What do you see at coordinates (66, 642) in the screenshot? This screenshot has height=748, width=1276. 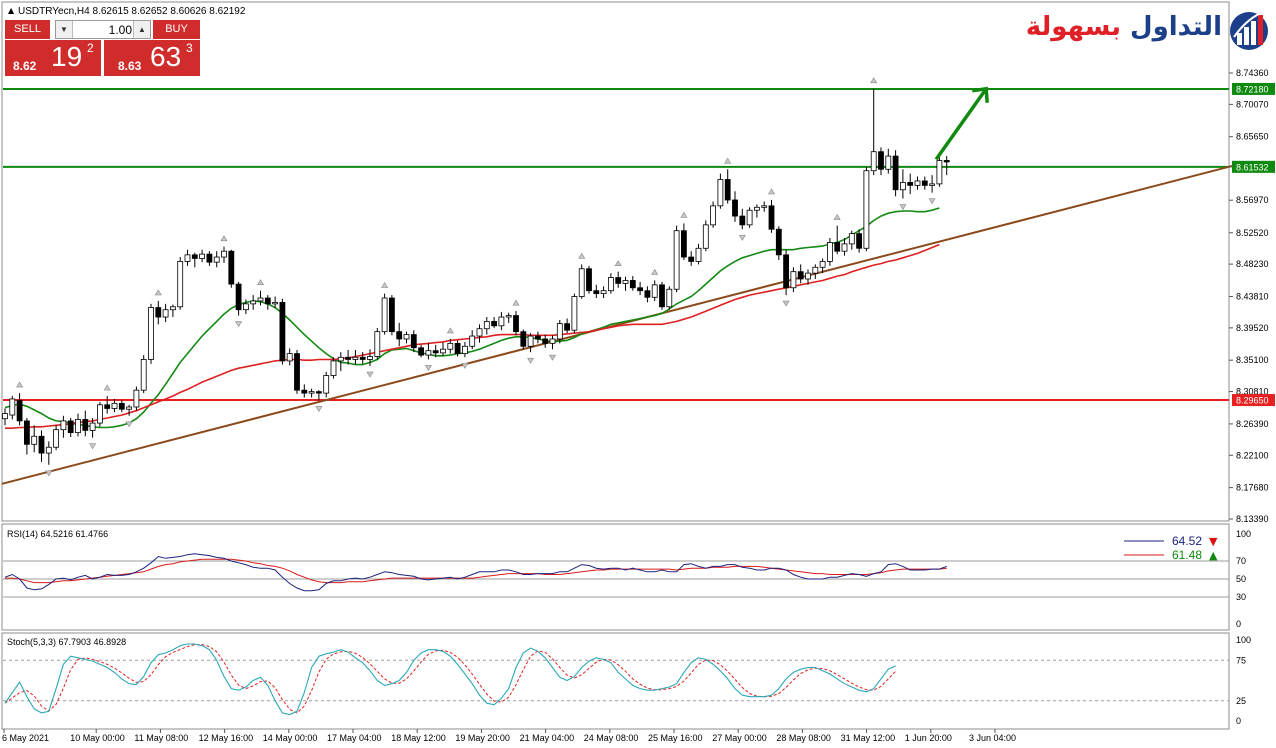 I see `stoch-label: Stoch(5,3,3) 67.7903 46.8928` at bounding box center [66, 642].